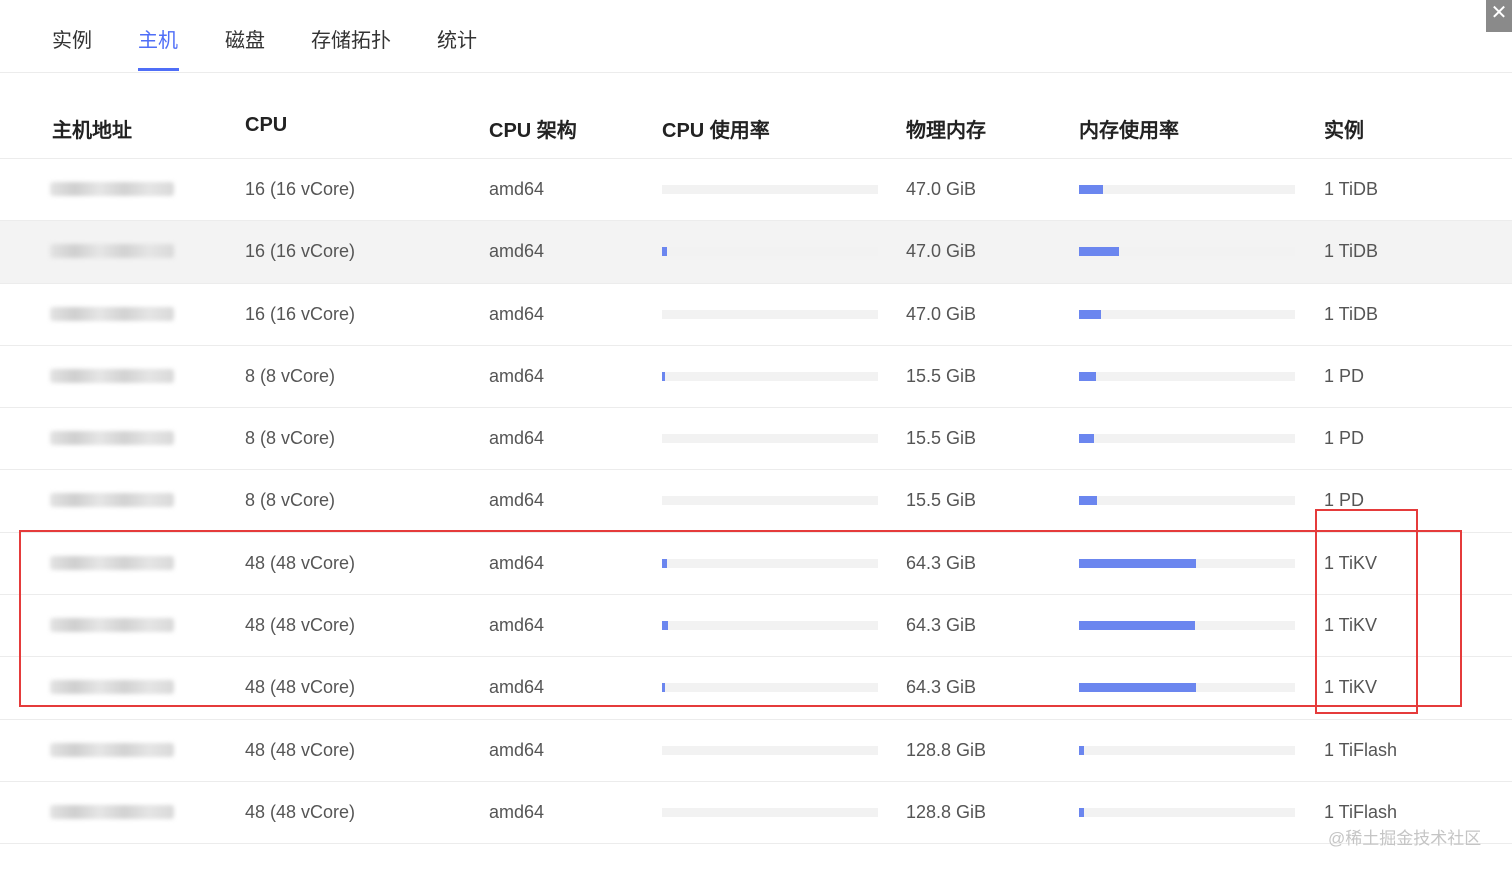  I want to click on column-header-instances: 实例, so click(1344, 128).